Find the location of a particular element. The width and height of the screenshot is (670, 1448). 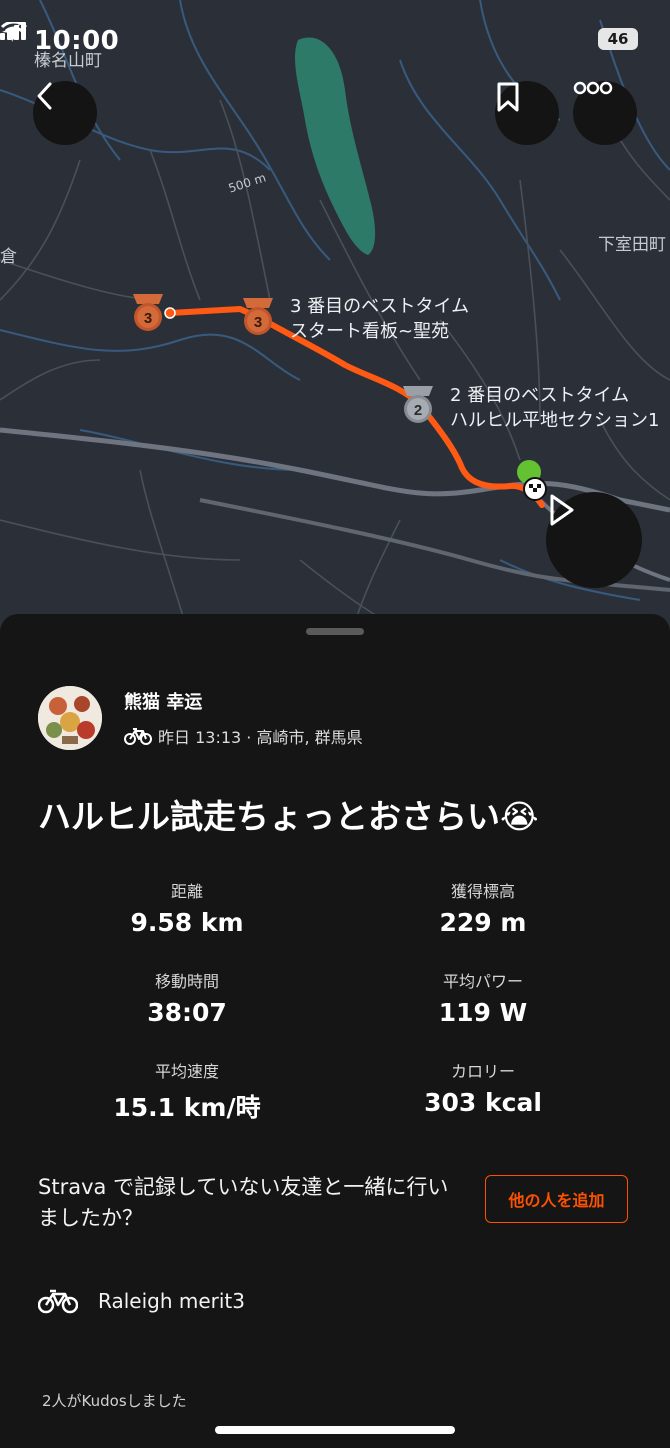

segment-medal-2: 2 is located at coordinates (418, 405).